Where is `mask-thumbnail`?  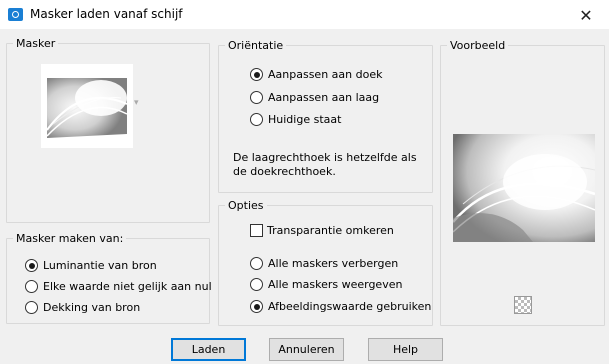 mask-thumbnail is located at coordinates (87, 106).